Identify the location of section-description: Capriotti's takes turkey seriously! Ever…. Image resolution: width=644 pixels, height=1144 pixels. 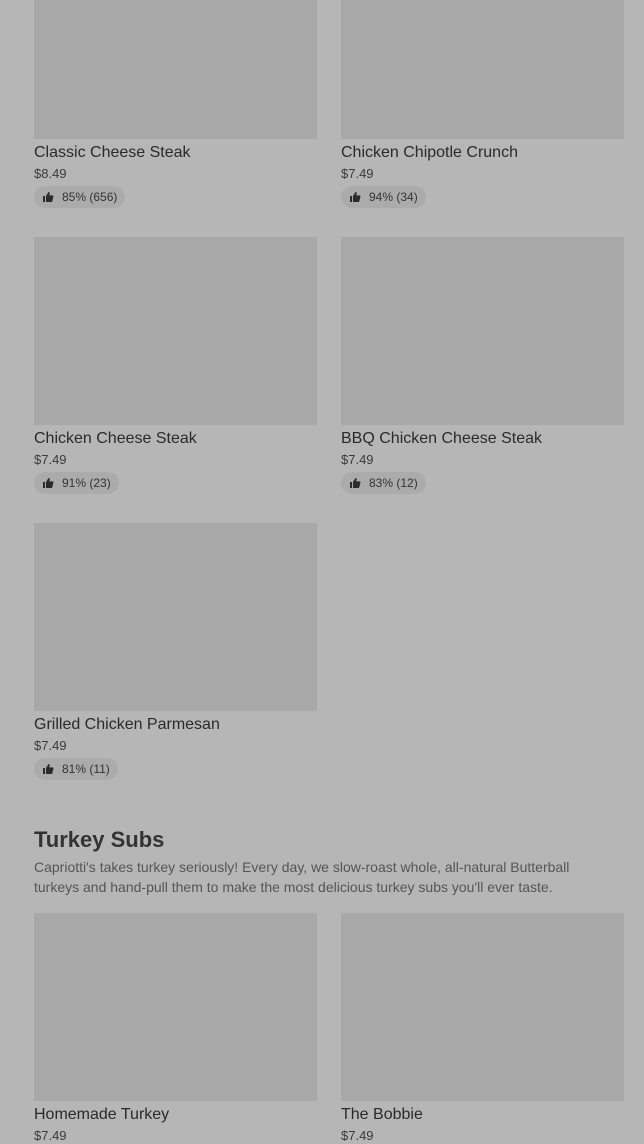
(302, 877).